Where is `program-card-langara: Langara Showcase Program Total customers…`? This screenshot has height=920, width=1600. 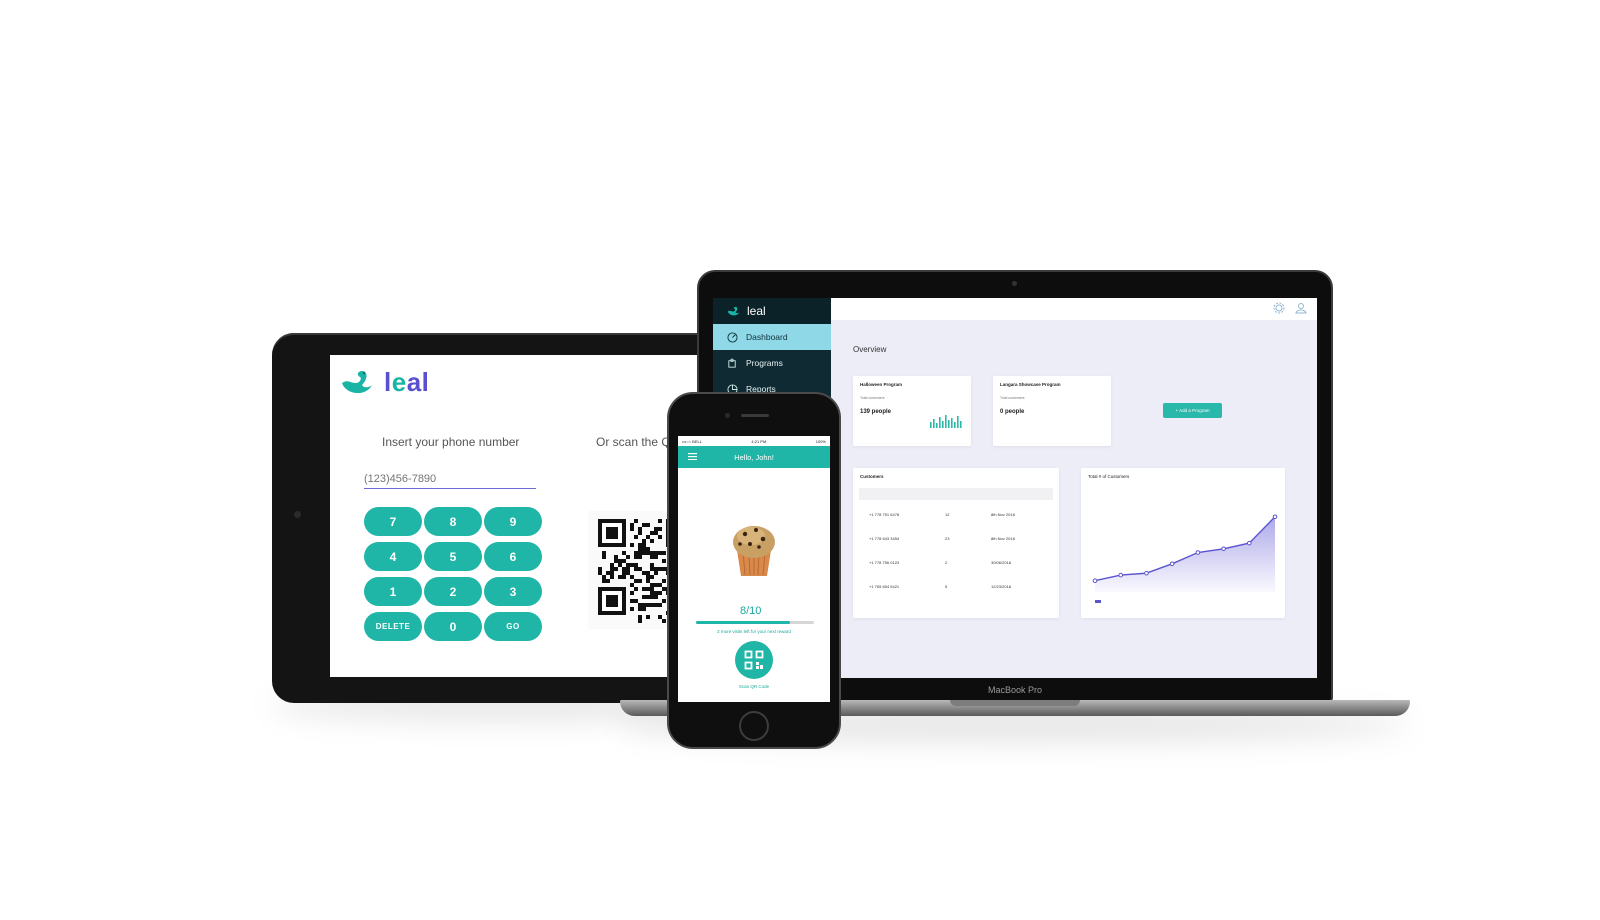
program-card-langara: Langara Showcase Program Total customers… is located at coordinates (1052, 411).